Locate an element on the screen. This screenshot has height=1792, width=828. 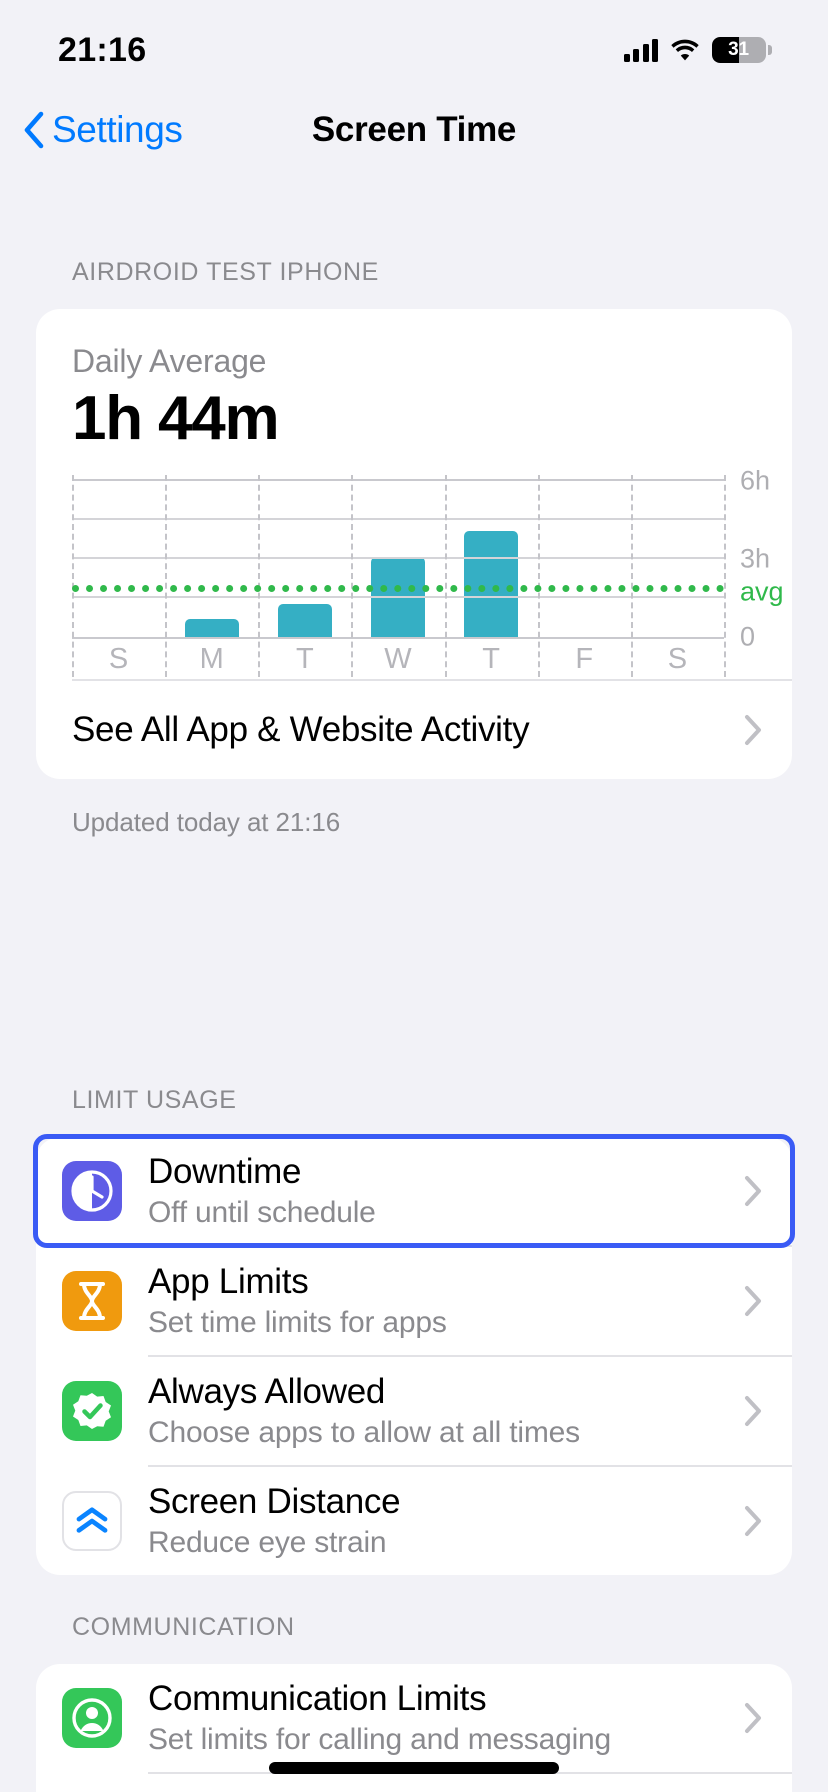
chart-bars is located at coordinates (398, 559).